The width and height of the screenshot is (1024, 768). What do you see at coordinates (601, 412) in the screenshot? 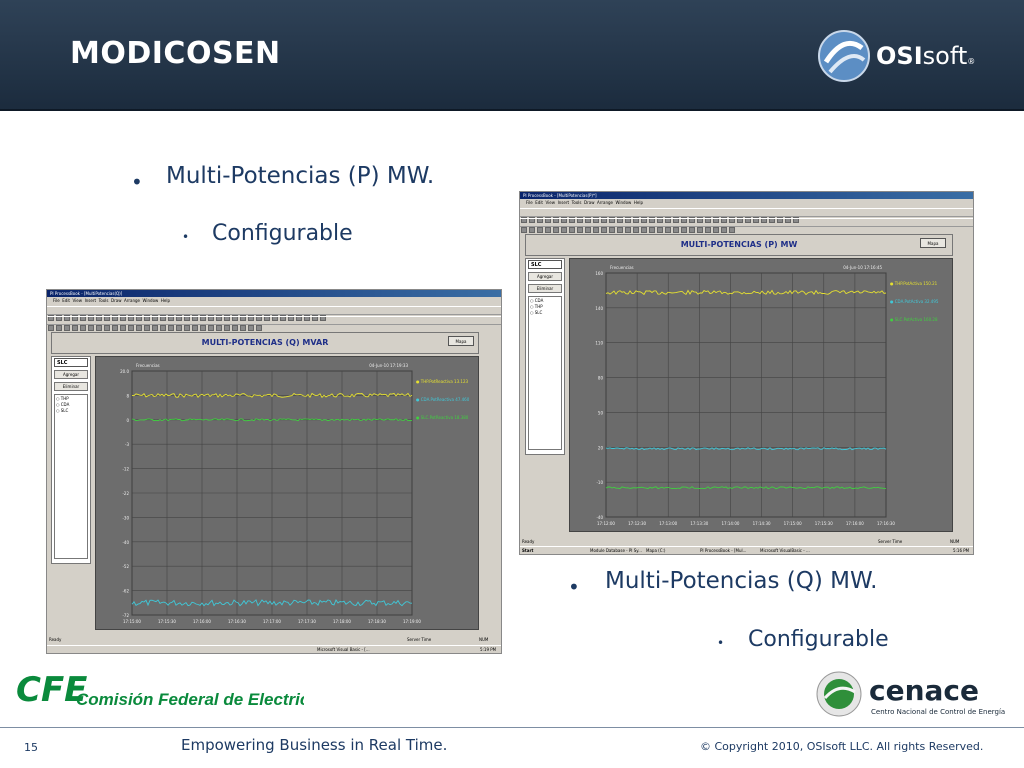
I see `y-tick-label: 50` at bounding box center [601, 412].